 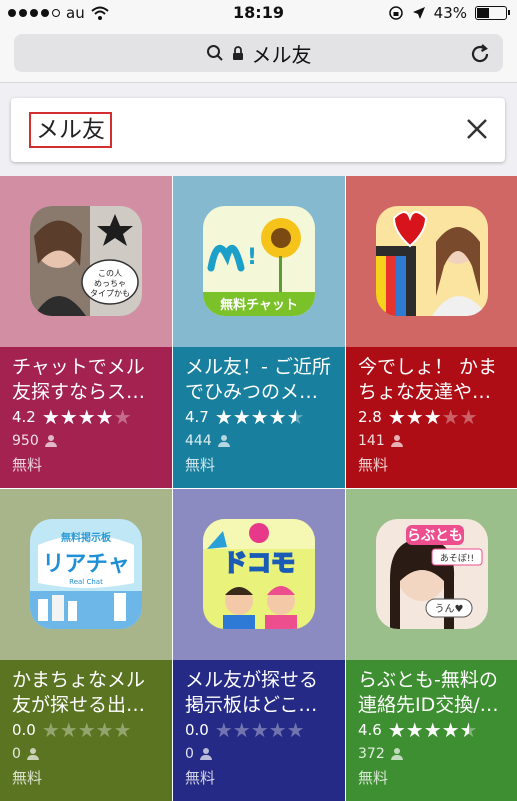 What do you see at coordinates (370, 417) in the screenshot?
I see `app-rating: 2.8` at bounding box center [370, 417].